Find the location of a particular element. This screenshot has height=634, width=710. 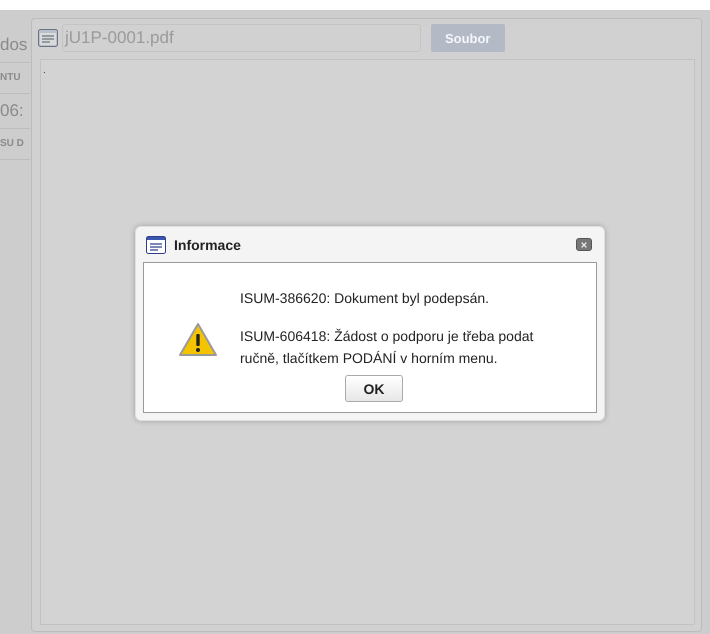

close-button is located at coordinates (584, 244).